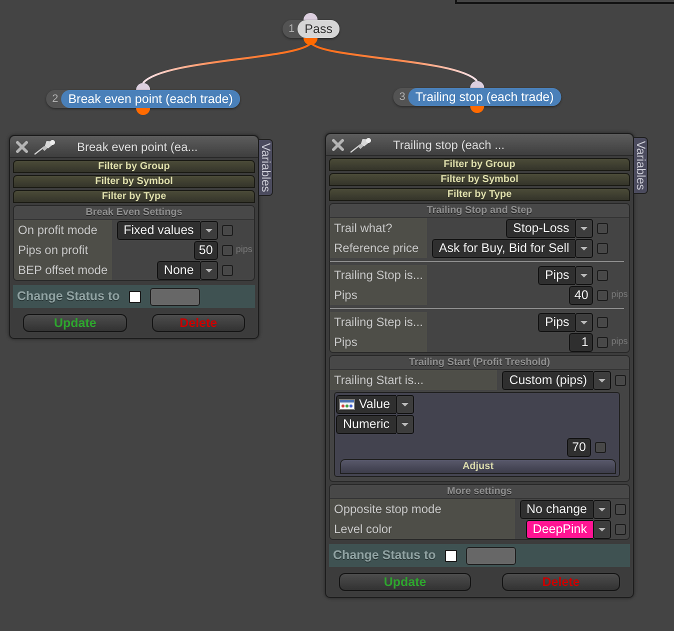  What do you see at coordinates (63, 270) in the screenshot?
I see `field-label: BEP offset mode` at bounding box center [63, 270].